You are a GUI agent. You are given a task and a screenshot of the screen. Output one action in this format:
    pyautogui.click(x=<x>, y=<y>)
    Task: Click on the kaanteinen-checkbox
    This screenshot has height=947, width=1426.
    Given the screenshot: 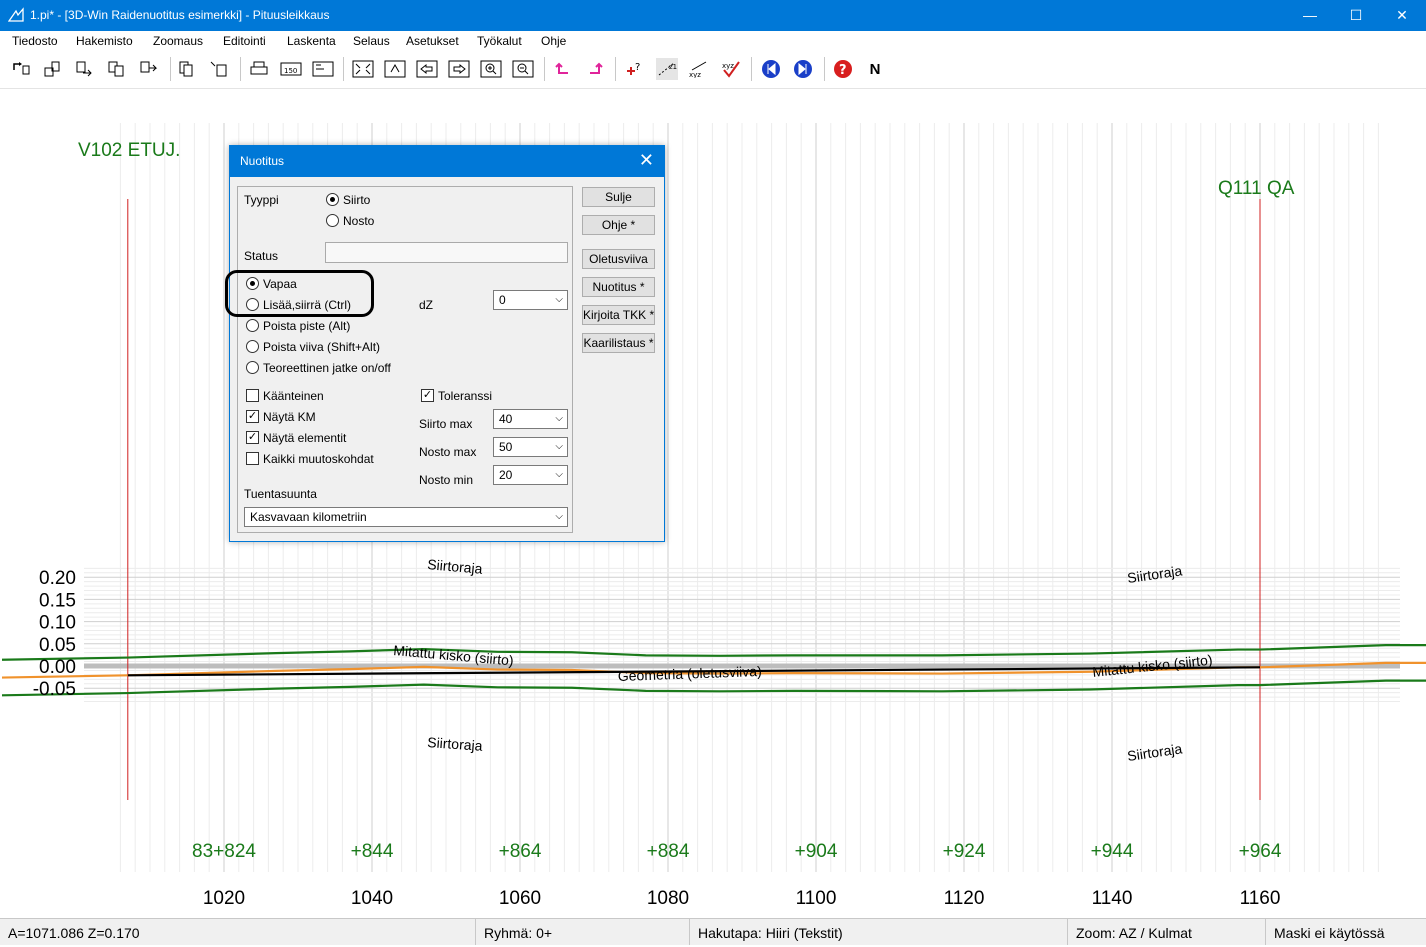 What is the action you would take?
    pyautogui.click(x=252, y=395)
    